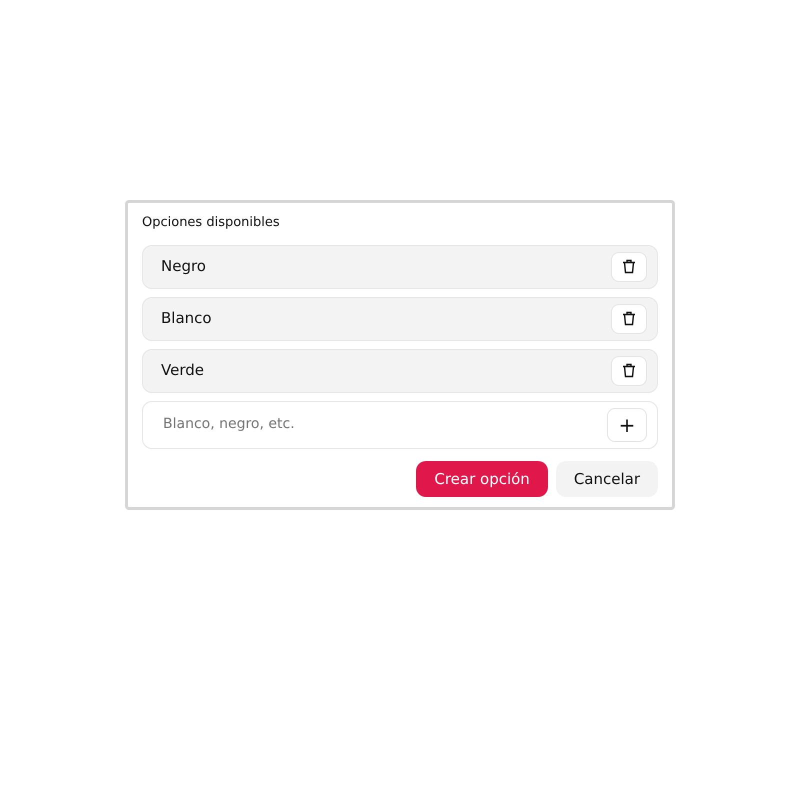 Image resolution: width=800 pixels, height=800 pixels. Describe the element at coordinates (182, 371) in the screenshot. I see `option-label: Verde` at that location.